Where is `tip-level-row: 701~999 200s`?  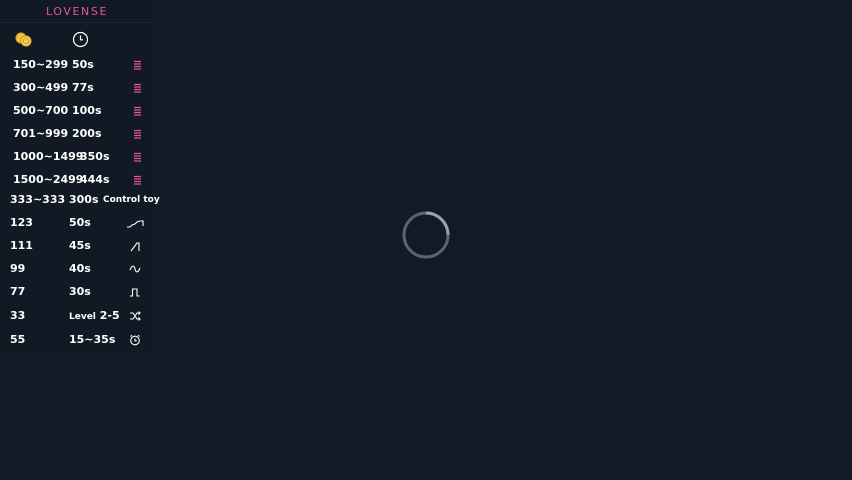 tip-level-row: 701~999 200s is located at coordinates (77, 134).